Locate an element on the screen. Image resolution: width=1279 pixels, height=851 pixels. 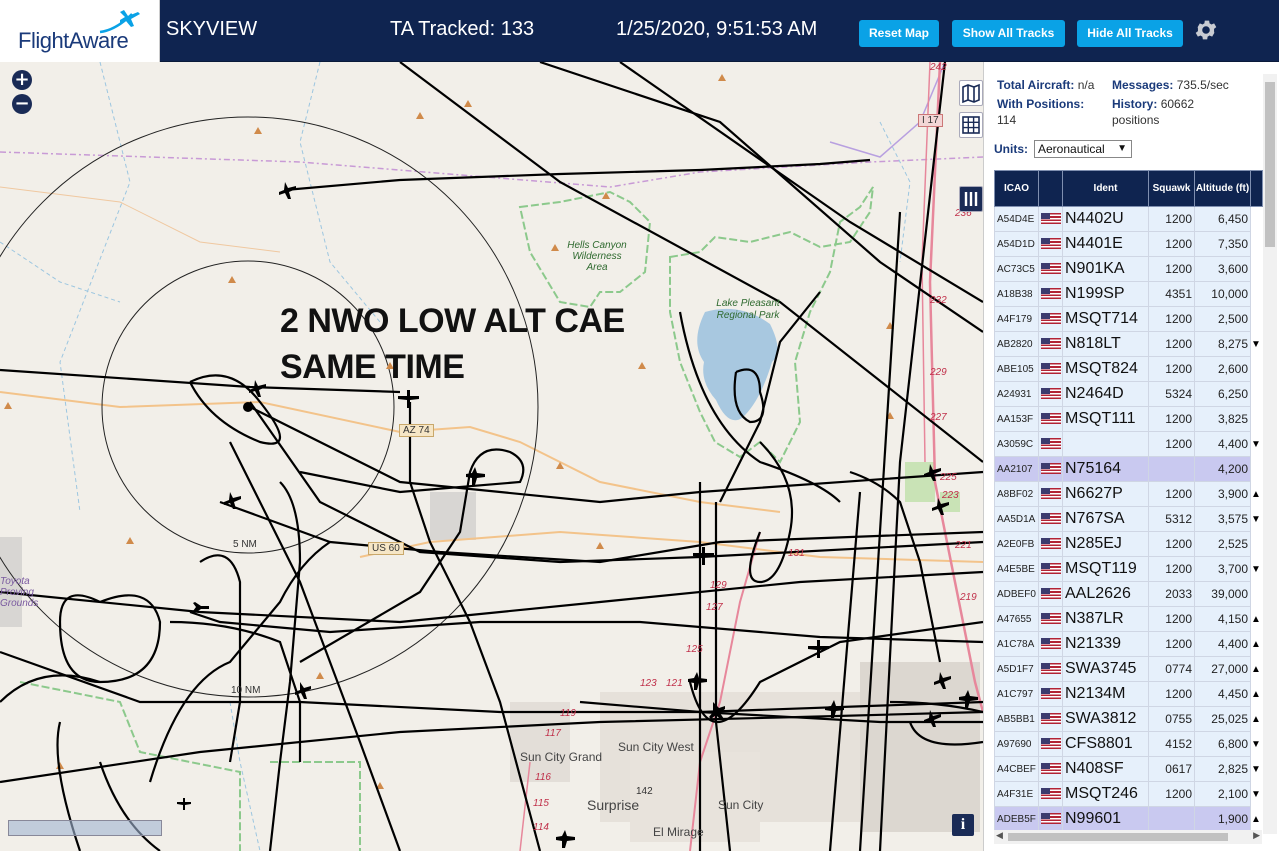
altitude-cell: 3,900 is located at coordinates (1222, 494).